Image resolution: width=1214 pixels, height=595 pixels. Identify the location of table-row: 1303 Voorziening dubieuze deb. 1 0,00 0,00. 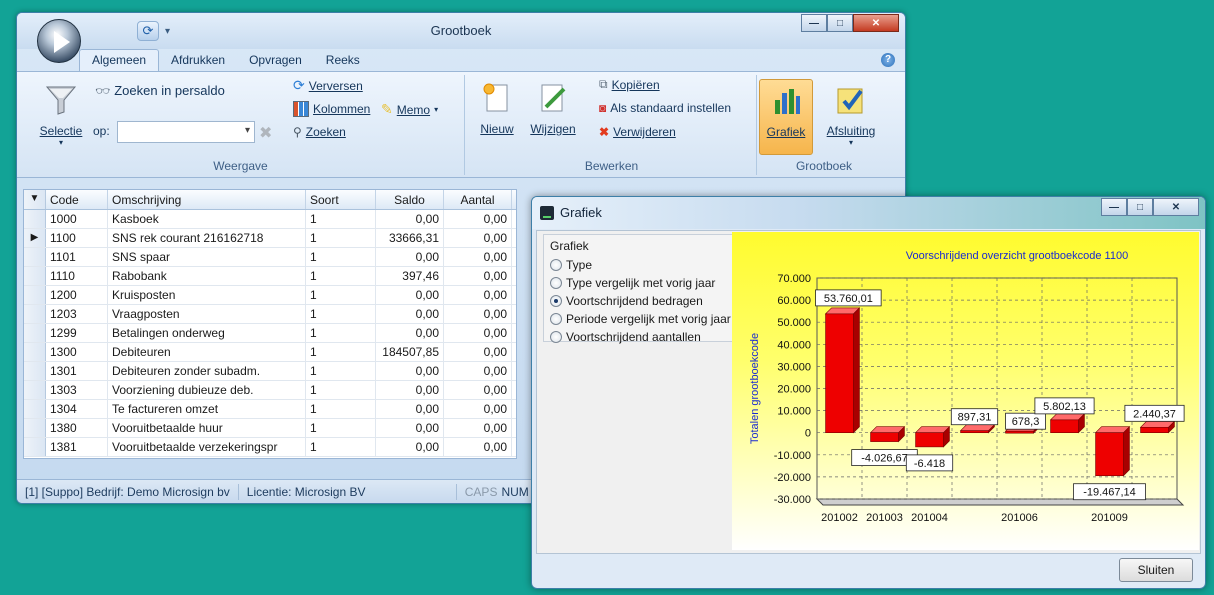
(270, 390).